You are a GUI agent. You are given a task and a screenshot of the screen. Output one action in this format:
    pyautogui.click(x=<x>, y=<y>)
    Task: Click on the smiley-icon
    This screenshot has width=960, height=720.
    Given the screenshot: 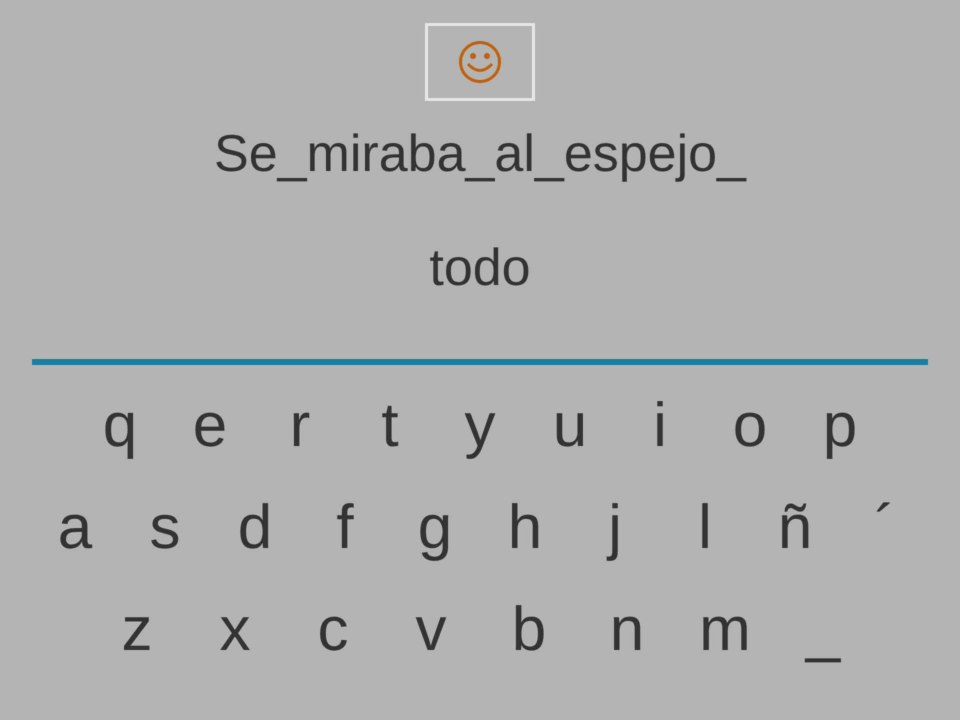 What is the action you would take?
    pyautogui.click(x=480, y=62)
    